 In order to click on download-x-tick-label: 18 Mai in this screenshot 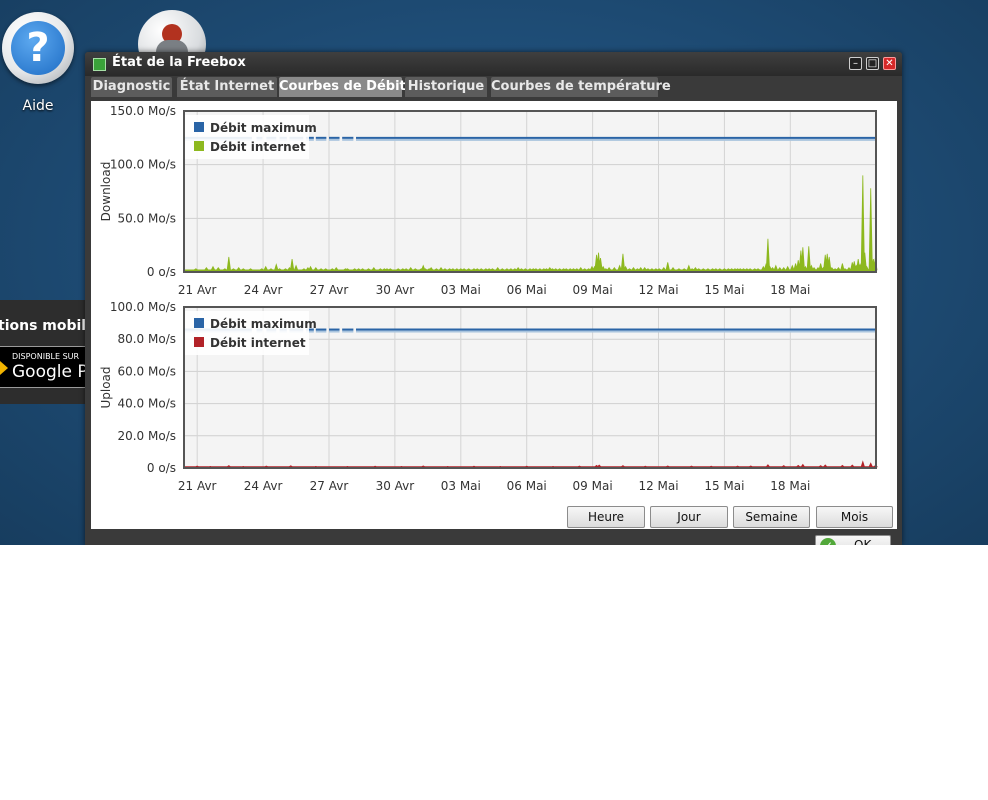, I will do `click(790, 290)`.